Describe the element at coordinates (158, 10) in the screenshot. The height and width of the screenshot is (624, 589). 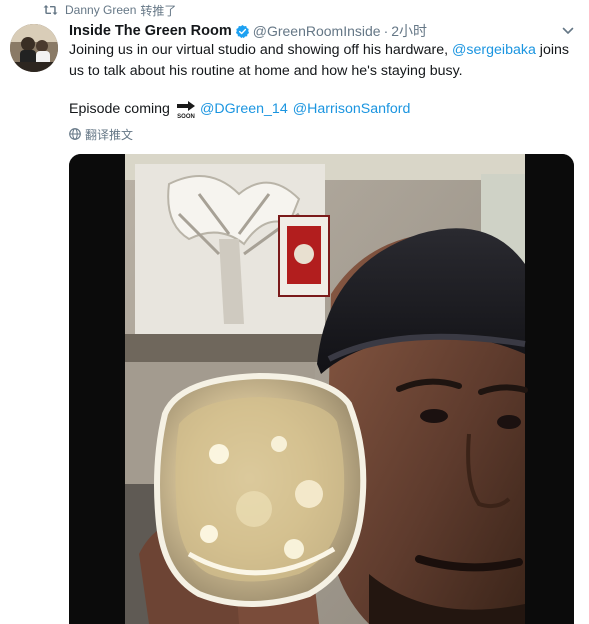
I see `retweet-action-label: 转推了` at that location.